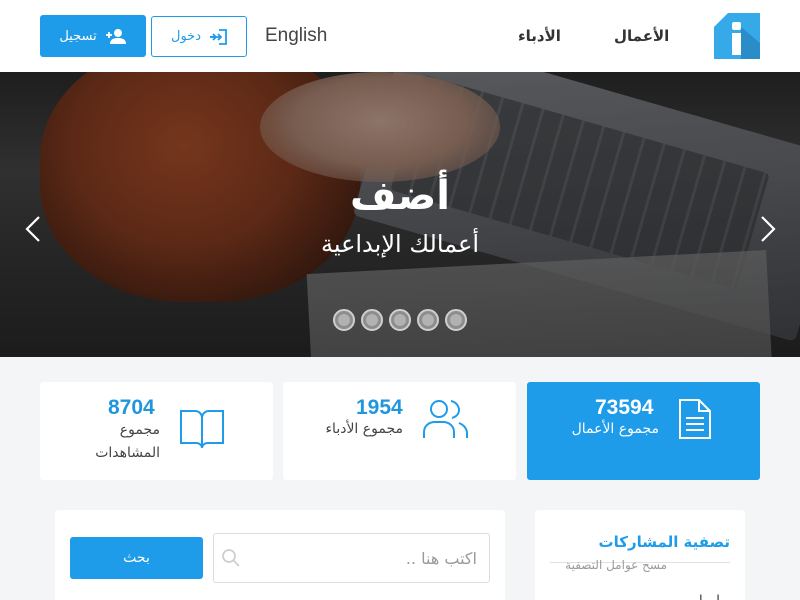 The image size is (800, 600). What do you see at coordinates (695, 419) in the screenshot?
I see `document-icon` at bounding box center [695, 419].